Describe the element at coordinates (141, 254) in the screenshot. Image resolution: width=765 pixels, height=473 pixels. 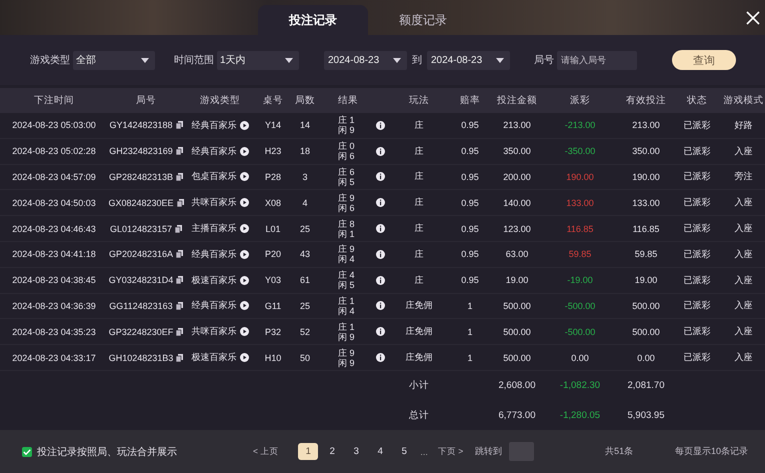
I see `table-cell: GP202482316A` at that location.